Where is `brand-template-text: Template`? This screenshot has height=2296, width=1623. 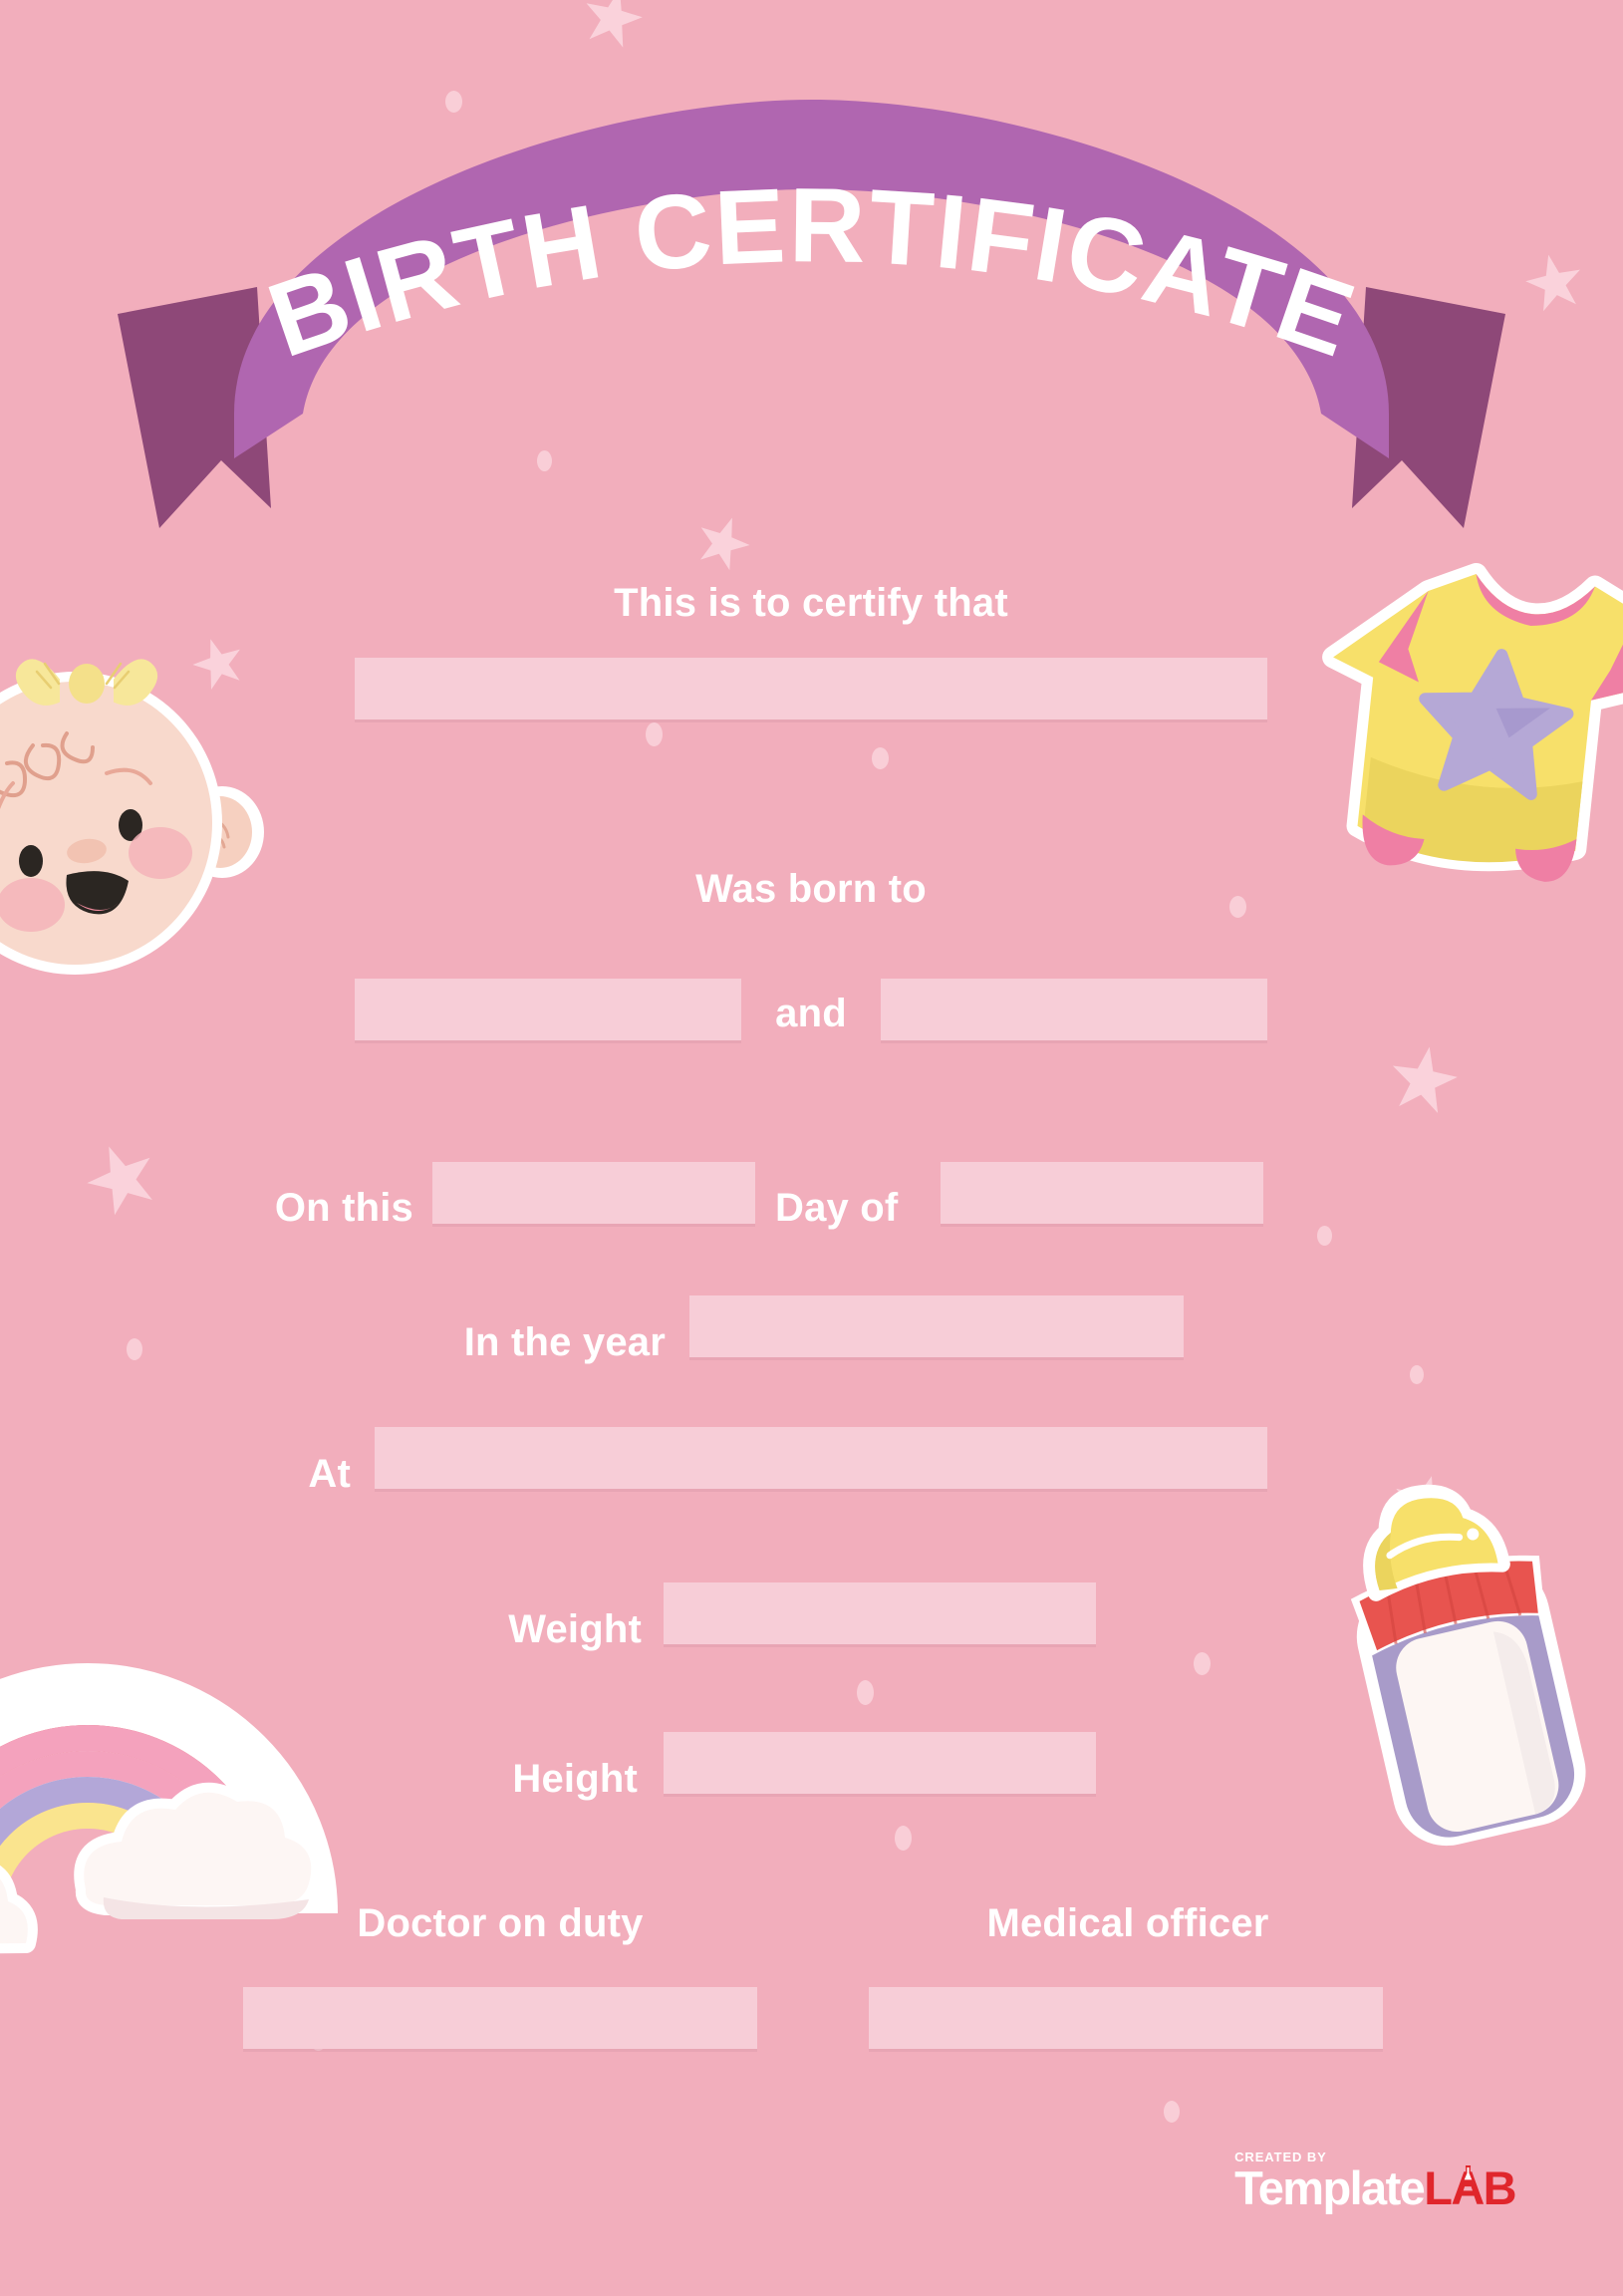 brand-template-text: Template is located at coordinates (1330, 2187).